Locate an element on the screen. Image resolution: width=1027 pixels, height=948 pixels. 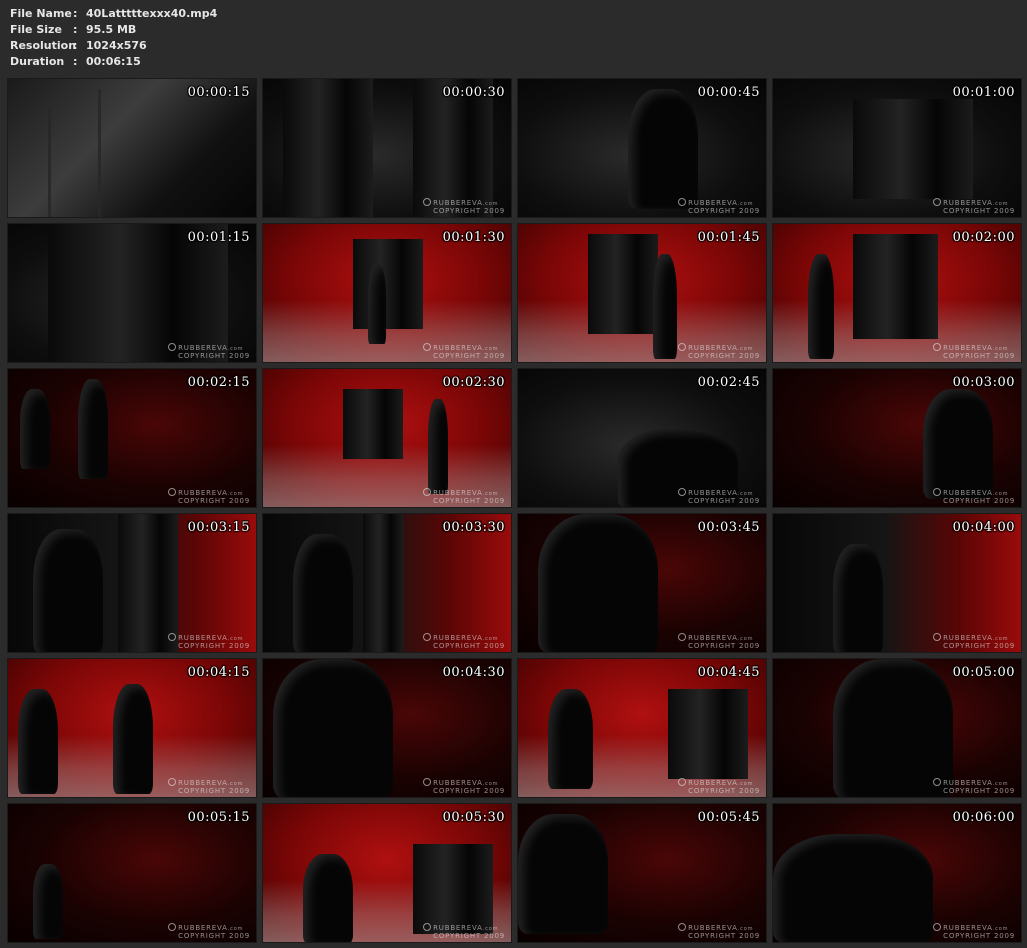
duration-label: Duration is located at coordinates (37, 61).